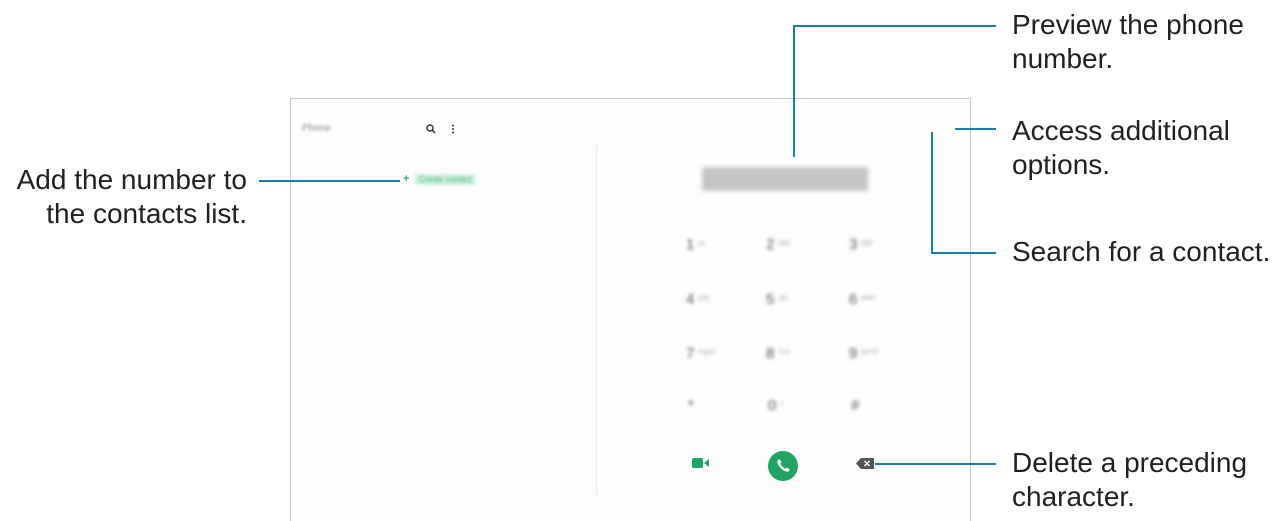  I want to click on app-title: Phone, so click(316, 128).